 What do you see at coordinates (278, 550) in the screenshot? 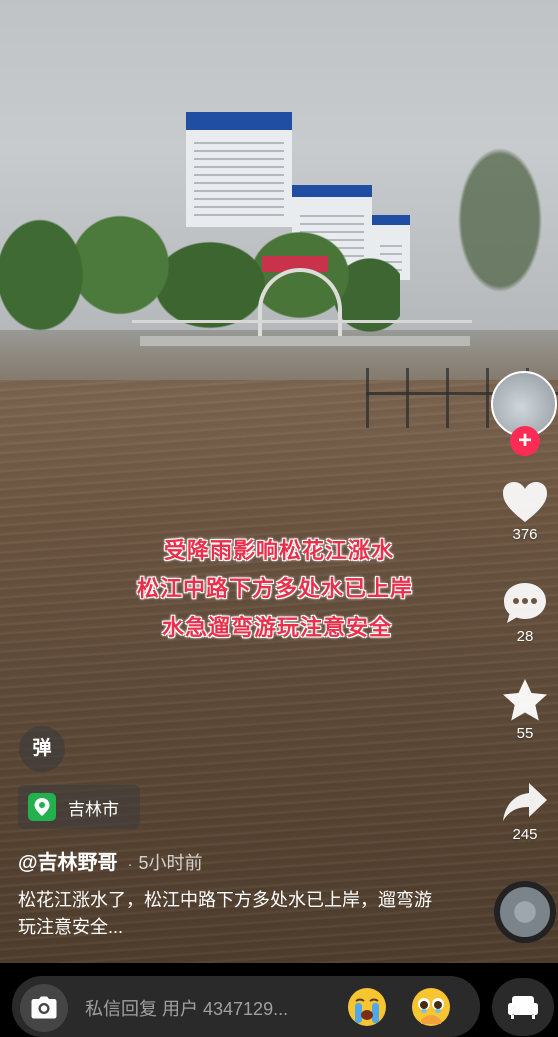
I see `caption-line-1: 受降雨影响松花江涨水` at bounding box center [278, 550].